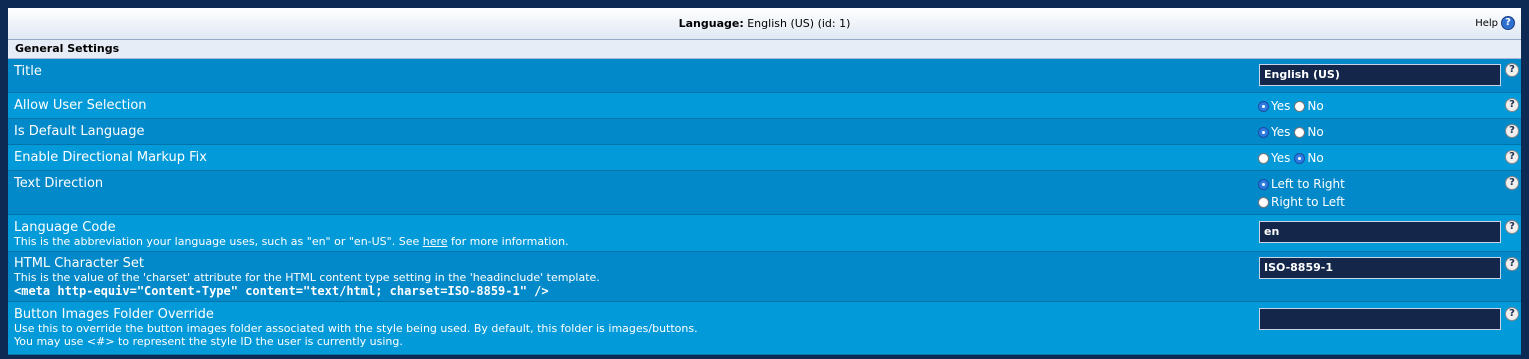 This screenshot has width=1529, height=359. Describe the element at coordinates (764, 132) in the screenshot. I see `row-is-default-language: Is Default Language Yes No ?` at that location.